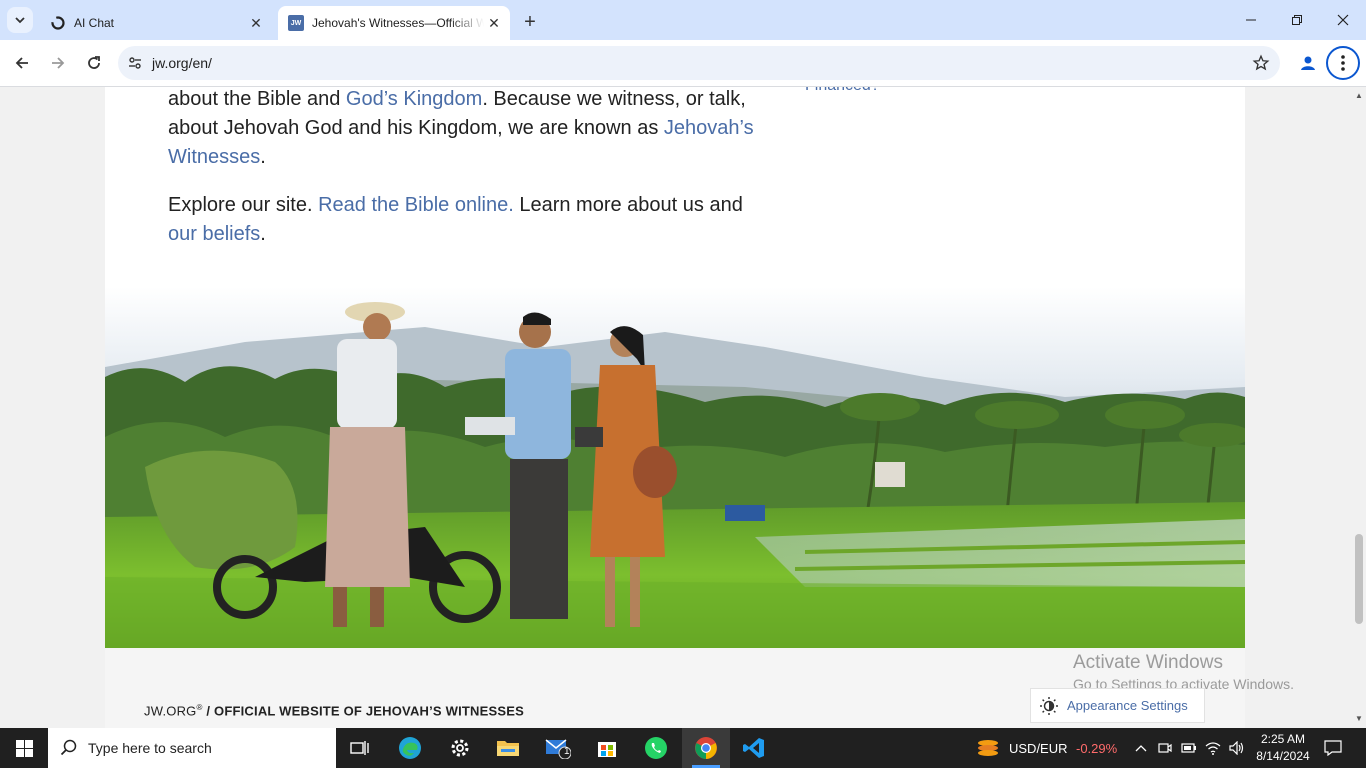  I want to click on restore-icon, so click(1297, 20).